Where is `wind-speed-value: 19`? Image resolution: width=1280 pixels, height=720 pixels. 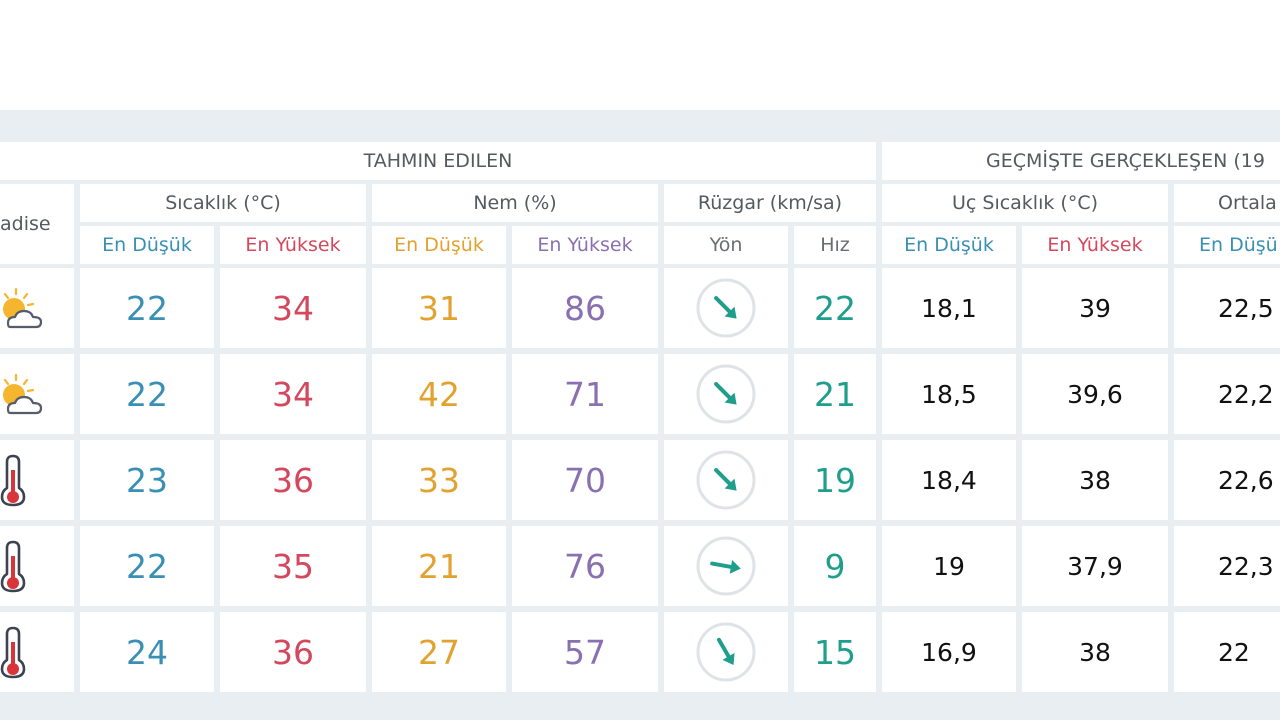
wind-speed-value: 19 is located at coordinates (835, 480).